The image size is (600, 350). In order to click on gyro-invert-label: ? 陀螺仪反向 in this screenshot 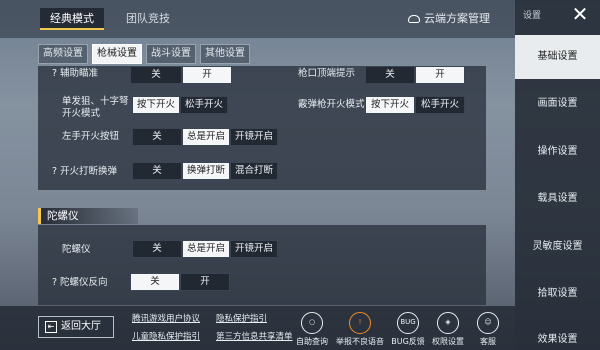, I will do `click(80, 282)`.